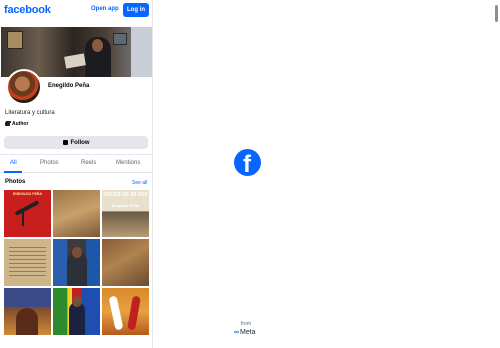  What do you see at coordinates (13, 163) in the screenshot?
I see `tab-all: All` at bounding box center [13, 163].